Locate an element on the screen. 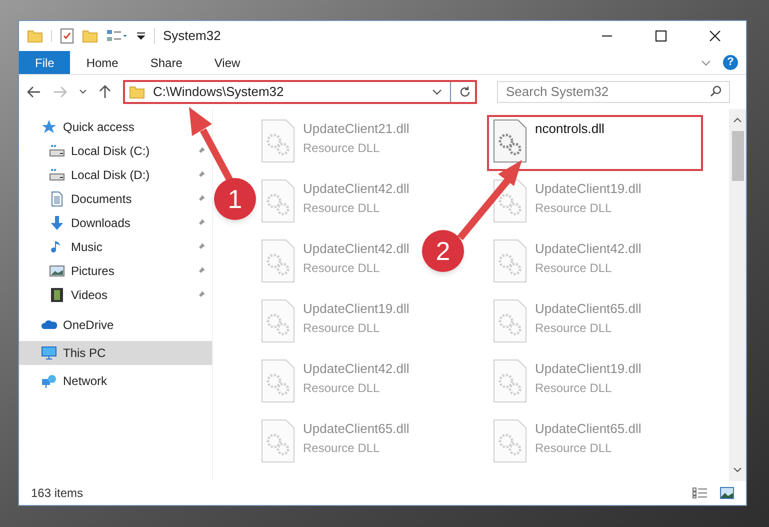 The width and height of the screenshot is (769, 527). up-arrow-icon is located at coordinates (105, 92).